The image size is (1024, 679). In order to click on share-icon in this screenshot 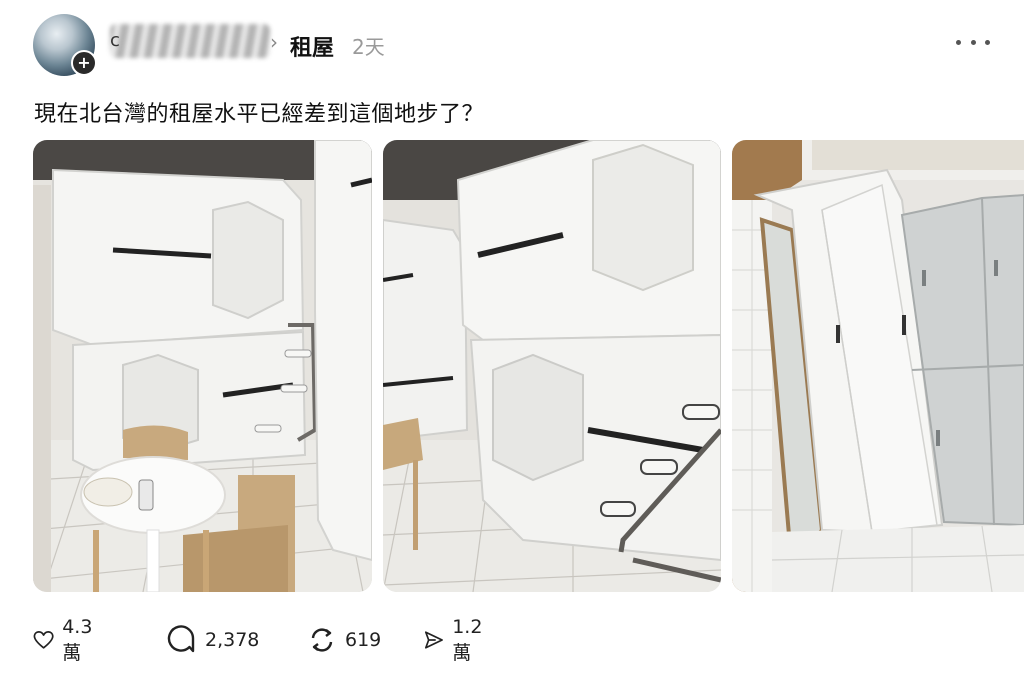, I will do `click(433, 640)`.